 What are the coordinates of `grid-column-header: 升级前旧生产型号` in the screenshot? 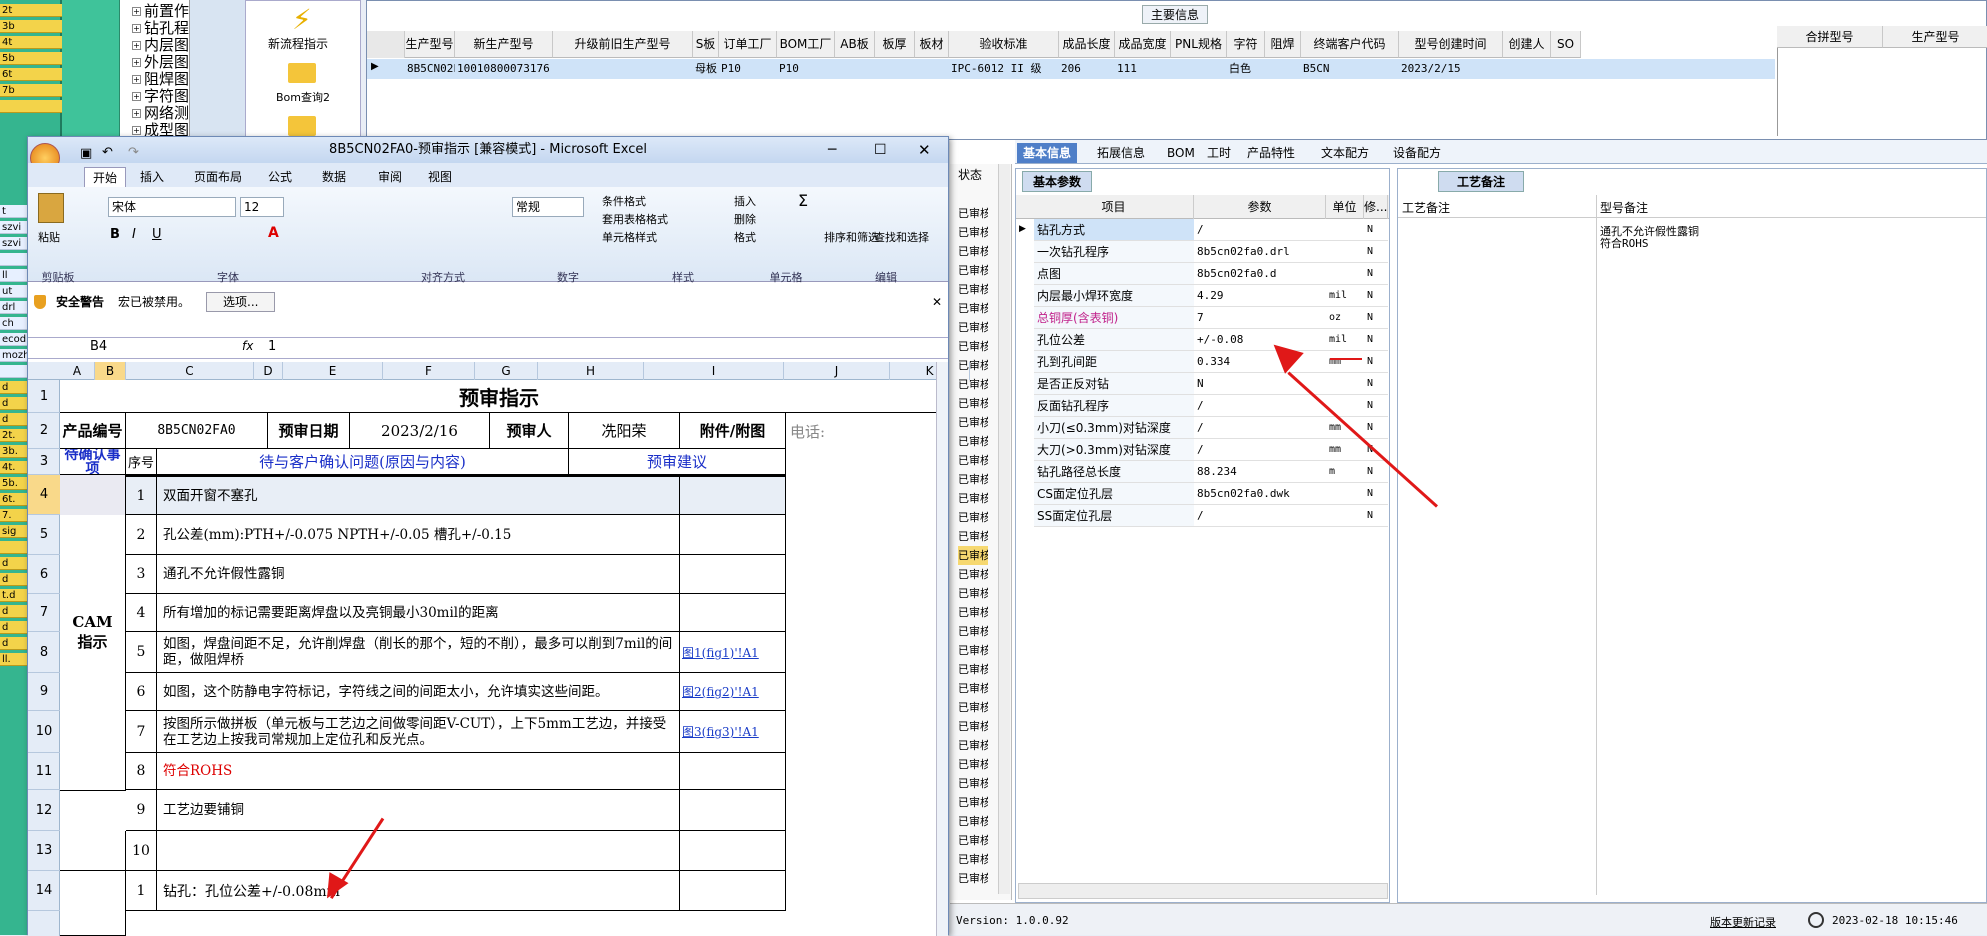 It's located at (623, 44).